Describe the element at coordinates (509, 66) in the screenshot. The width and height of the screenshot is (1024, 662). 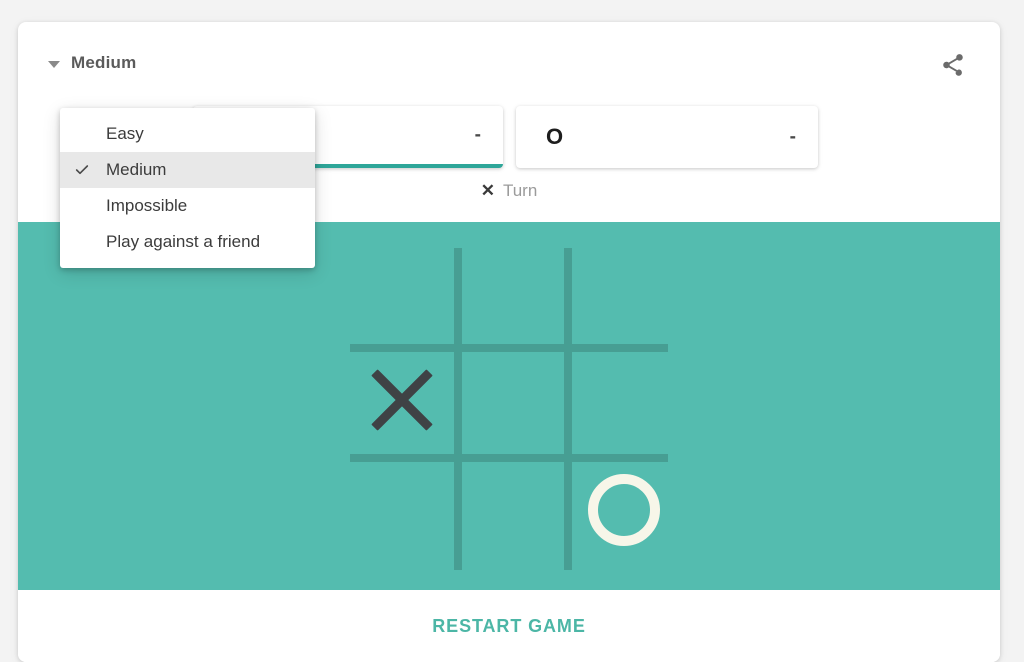
I see `header-bar: Medium` at that location.